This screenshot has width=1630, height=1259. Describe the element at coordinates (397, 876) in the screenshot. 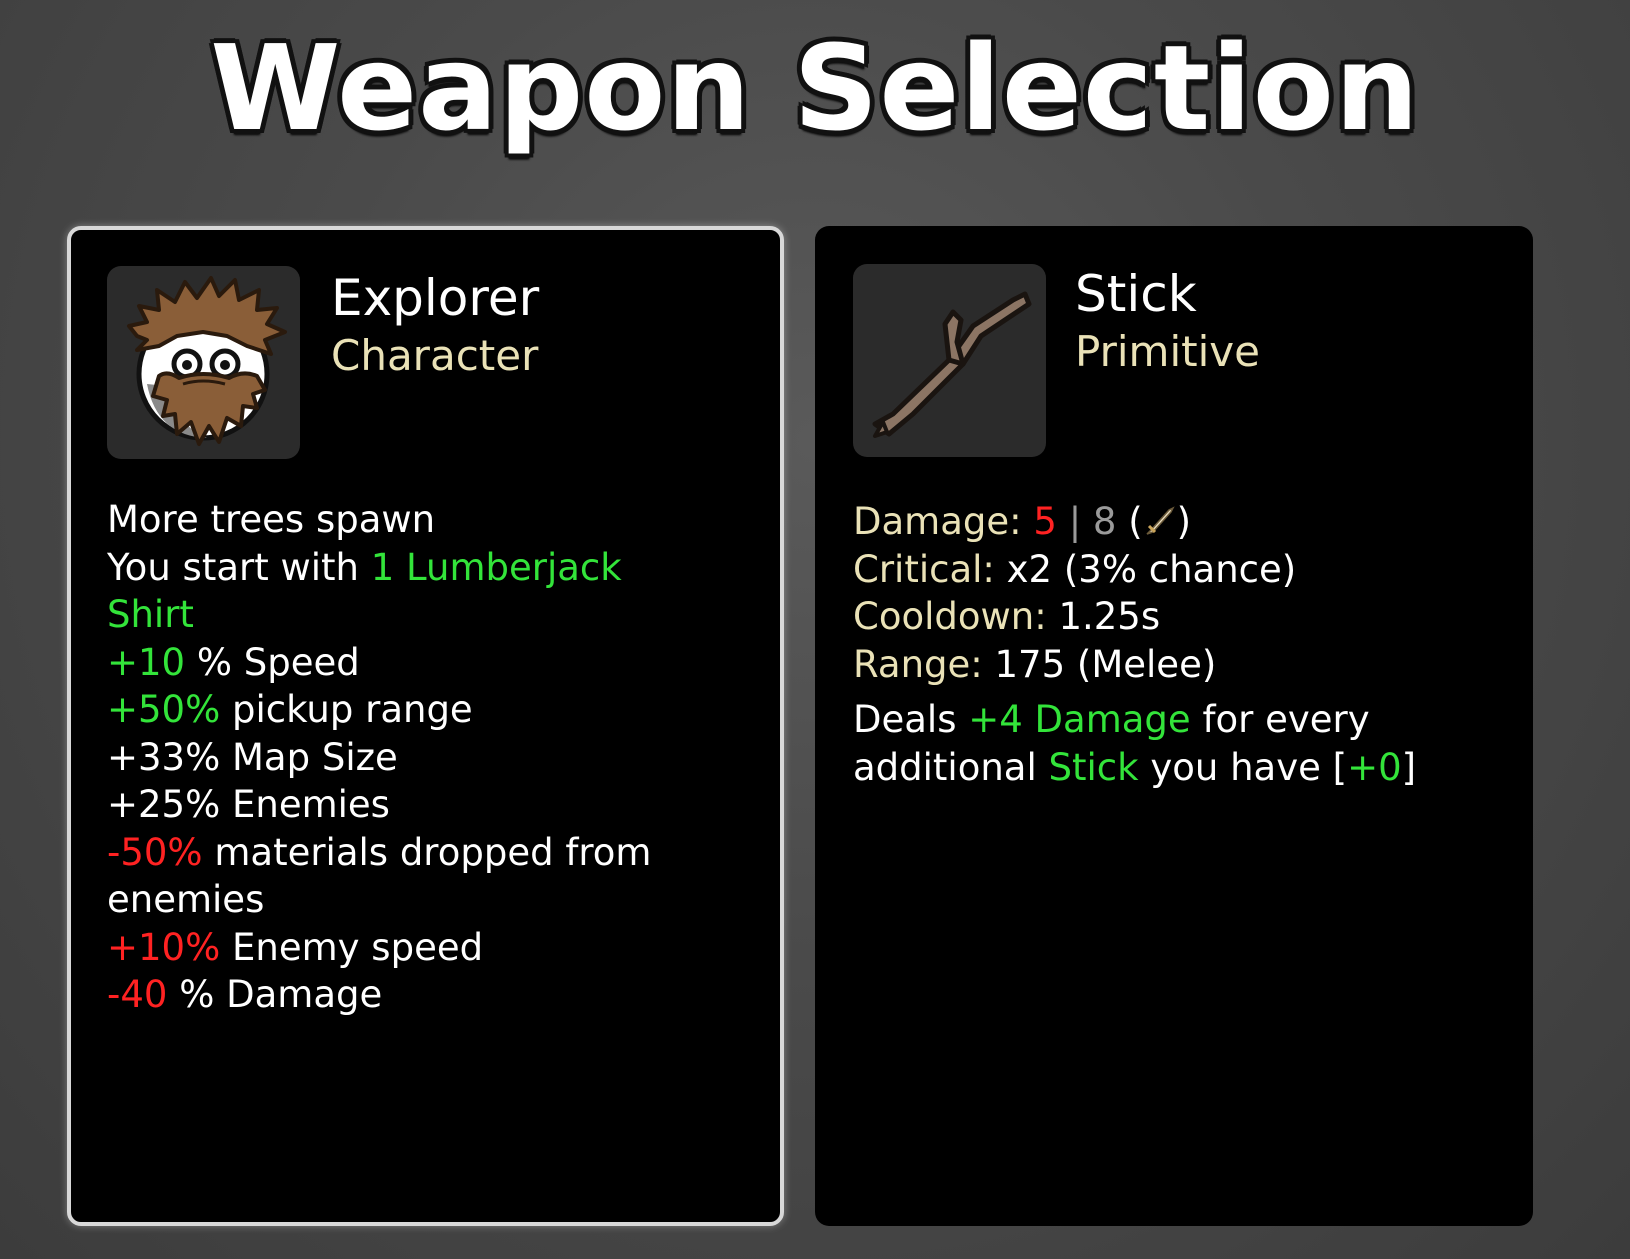

I see `effect-materials: -50% materials dropped from enemies` at that location.